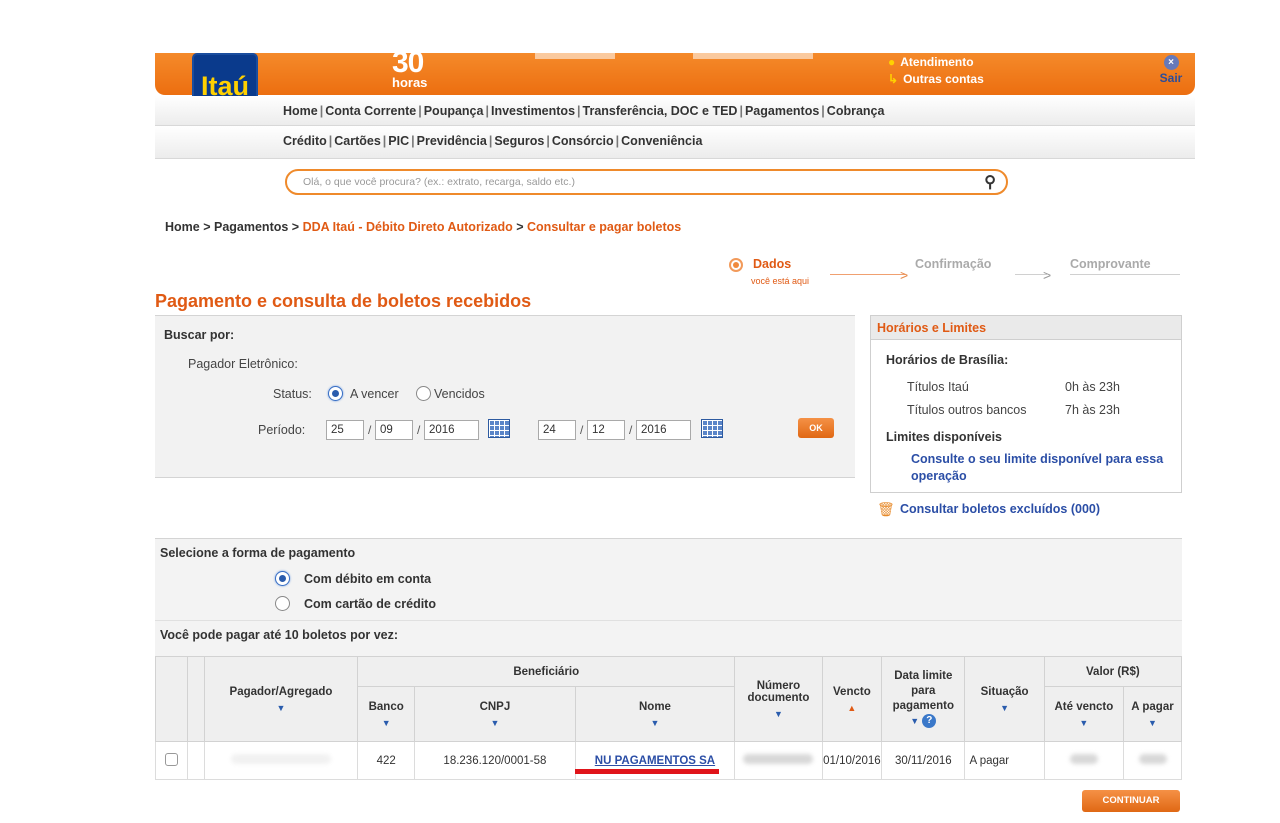 This screenshot has width=1280, height=823. Describe the element at coordinates (370, 111) in the screenshot. I see `menu-item-conta-corrente: Conta Corrente` at that location.